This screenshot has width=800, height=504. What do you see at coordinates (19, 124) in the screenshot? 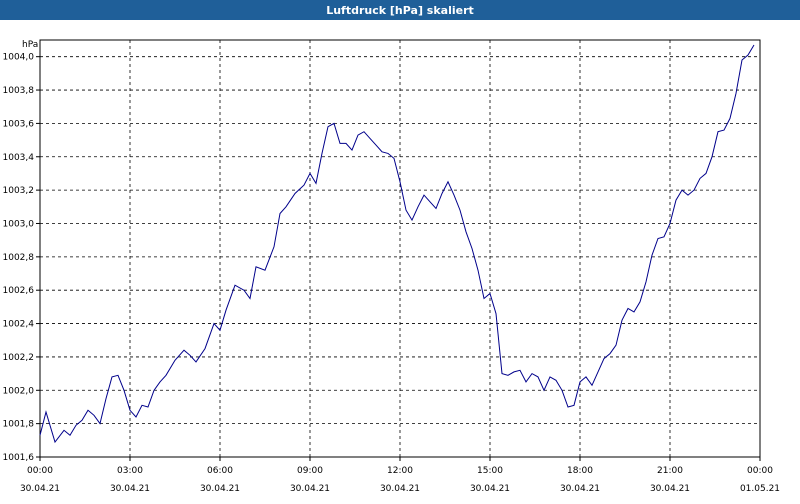
I see `y-tick-label: 1003,6` at bounding box center [19, 124].